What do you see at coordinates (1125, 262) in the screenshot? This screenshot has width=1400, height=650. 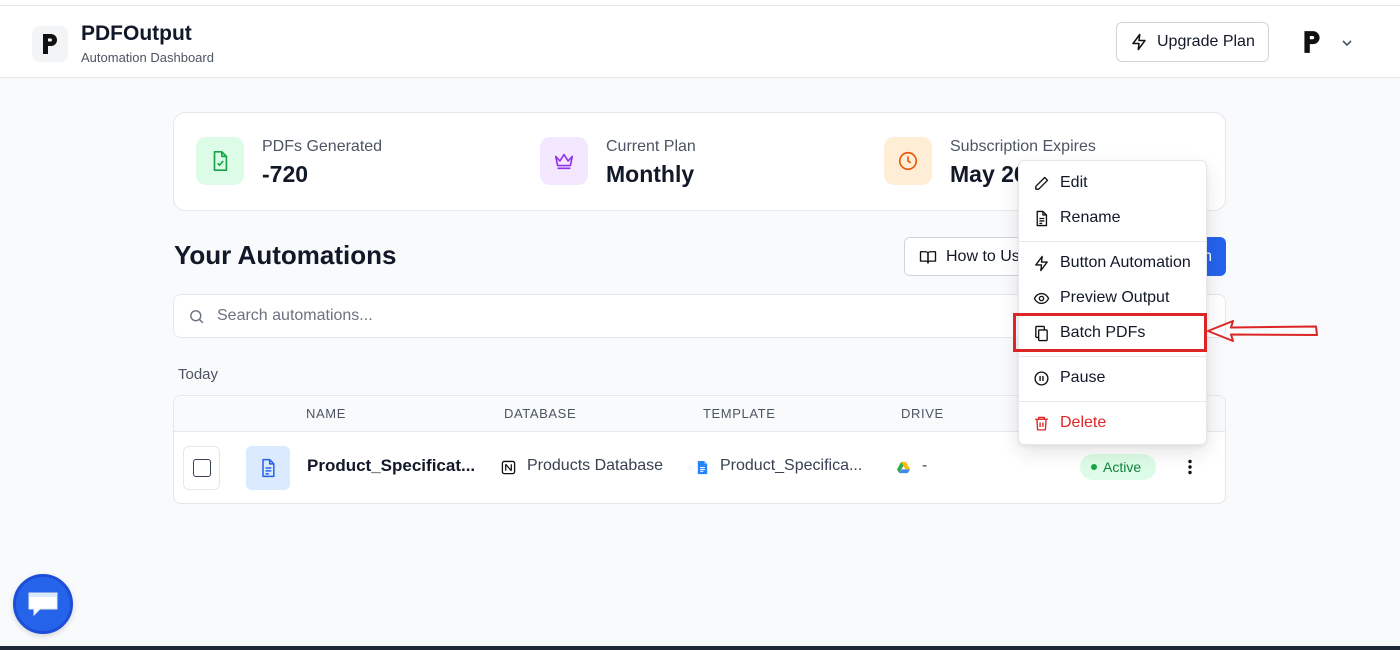 I see `menu-item-label: Button Automation` at bounding box center [1125, 262].